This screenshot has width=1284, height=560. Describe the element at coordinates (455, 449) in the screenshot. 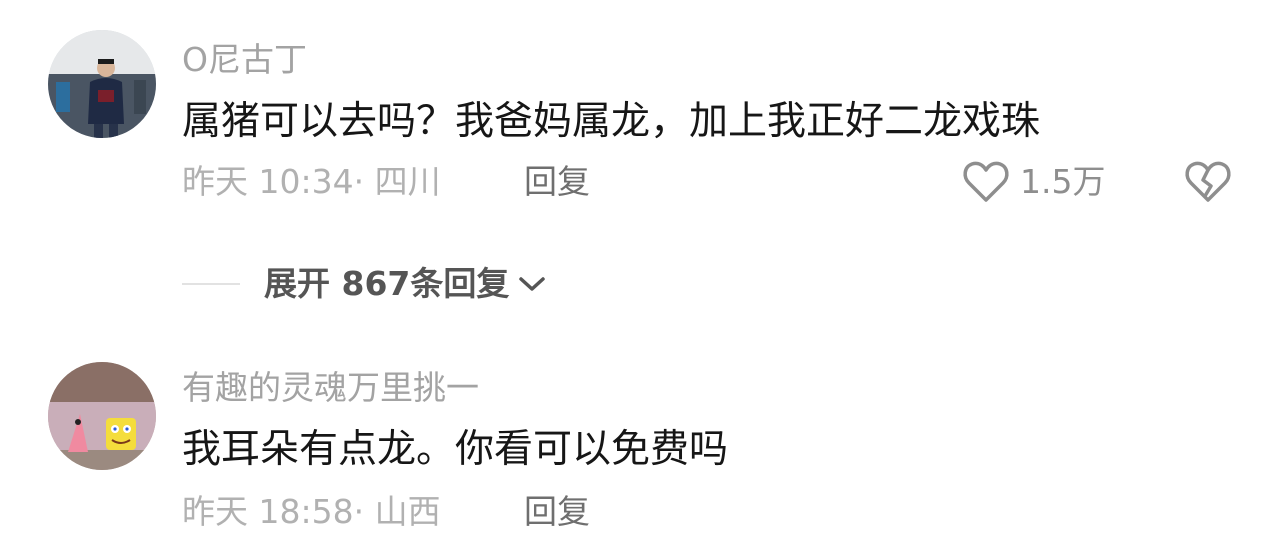

I see `comment-text: 我耳朵有点龙。你看可以免费吗` at that location.